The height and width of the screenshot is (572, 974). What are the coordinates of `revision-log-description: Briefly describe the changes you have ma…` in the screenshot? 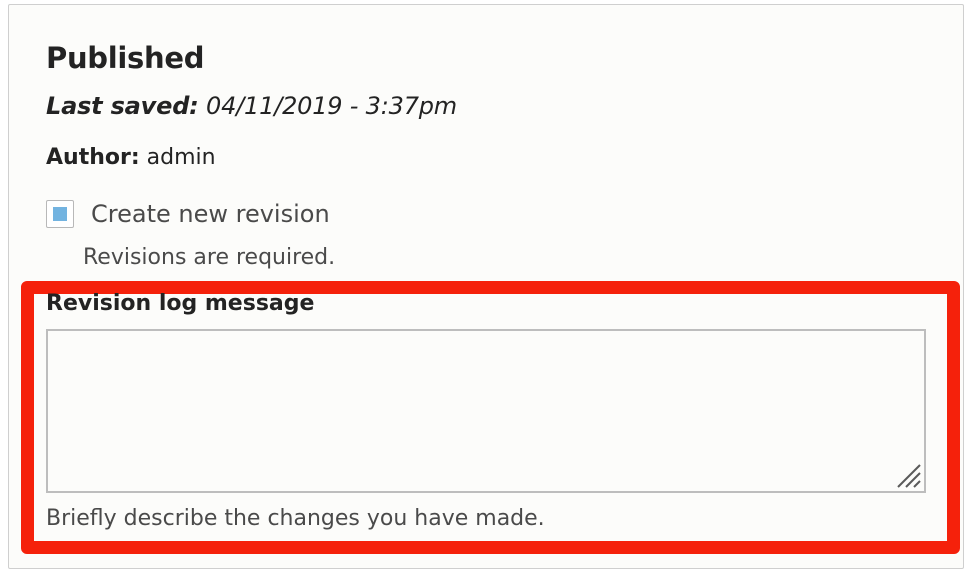 It's located at (295, 518).